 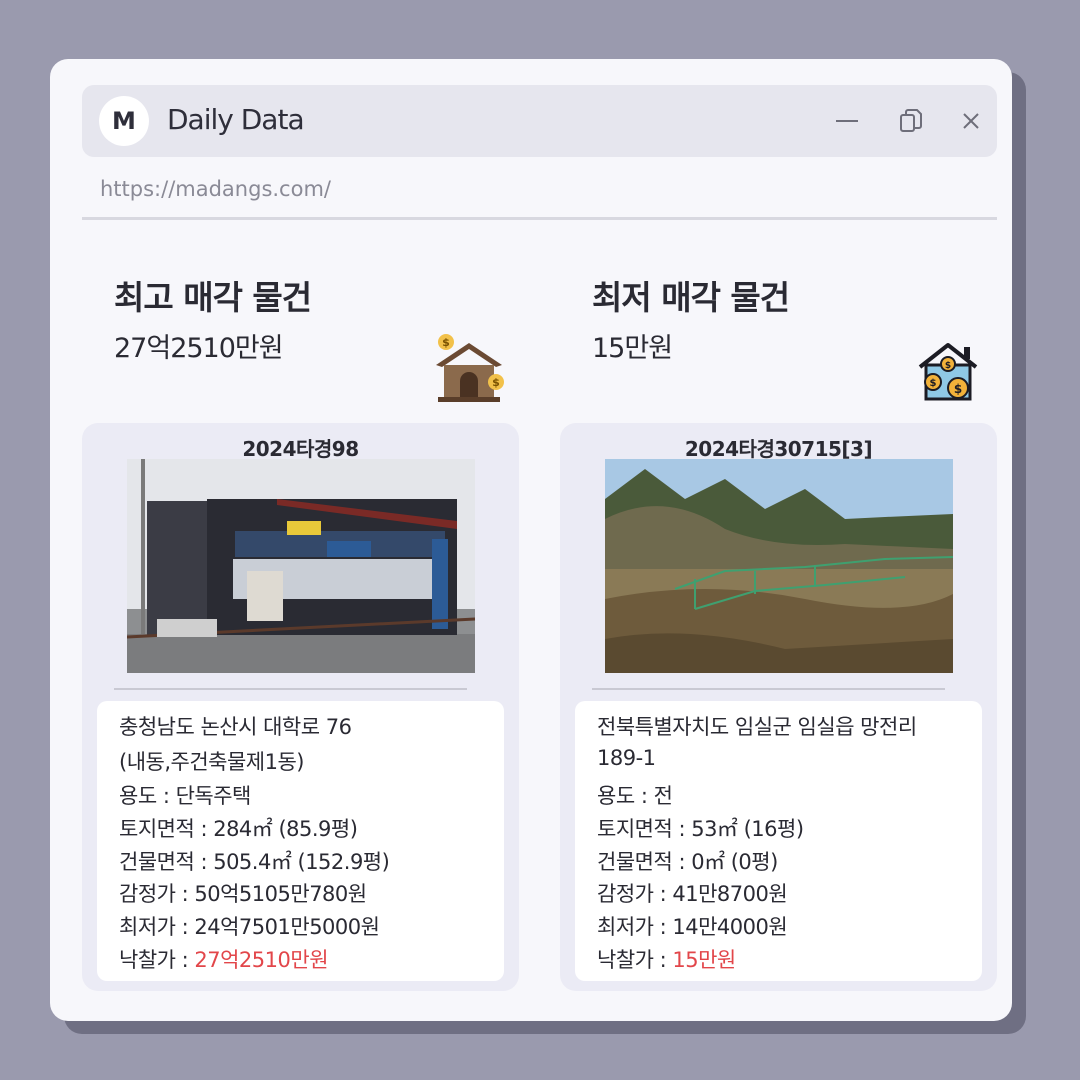 I want to click on copy-icon, so click(x=911, y=120).